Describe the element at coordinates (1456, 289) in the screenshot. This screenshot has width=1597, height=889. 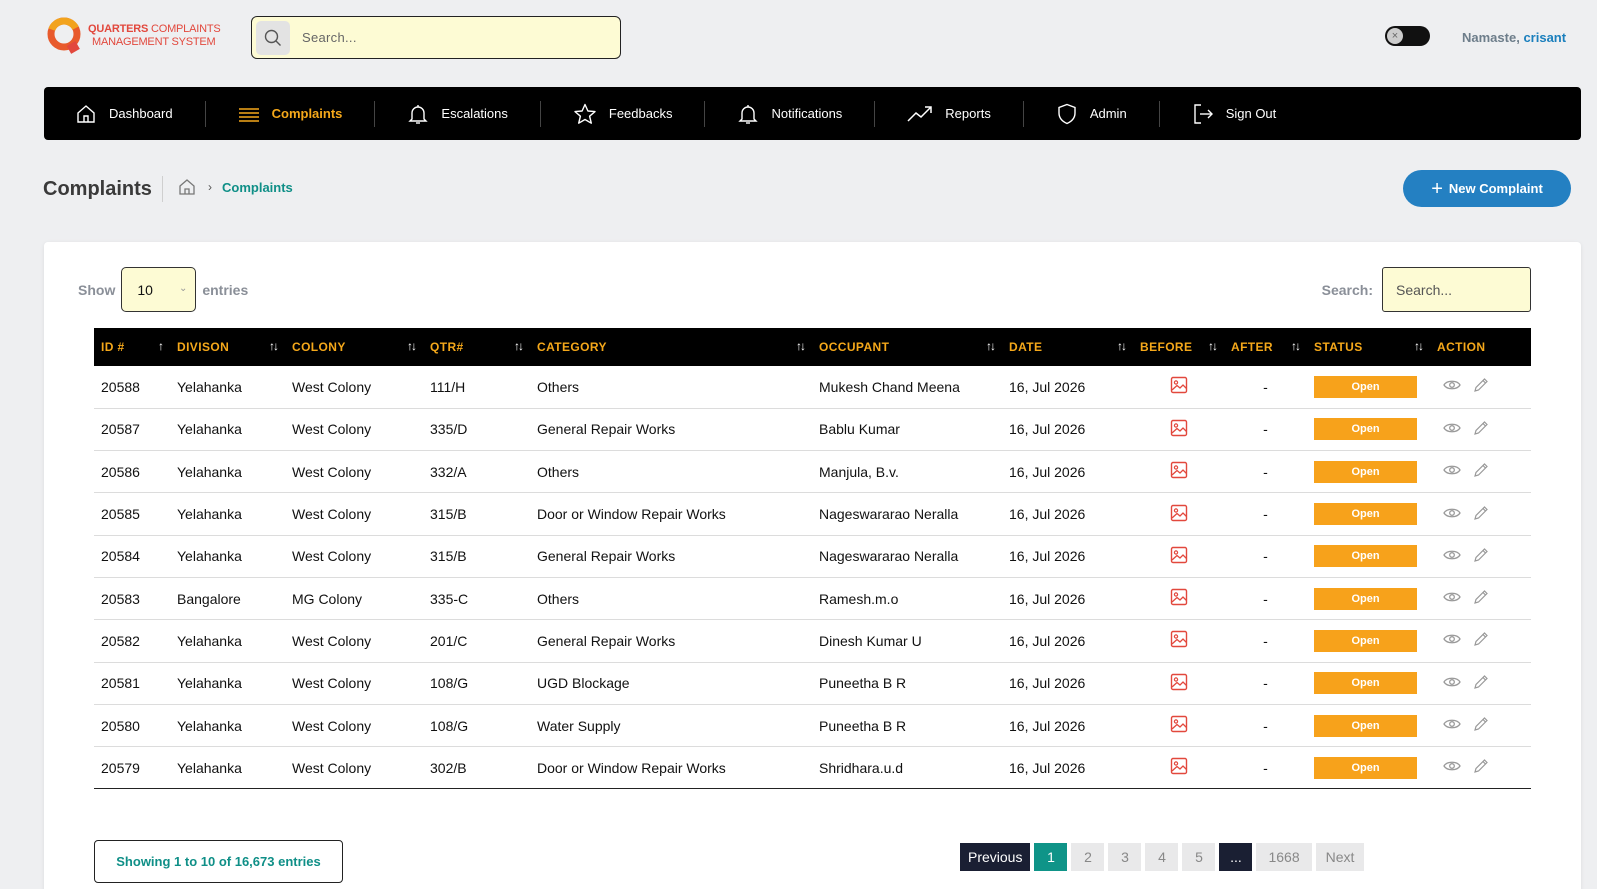
I see `table-search-input` at that location.